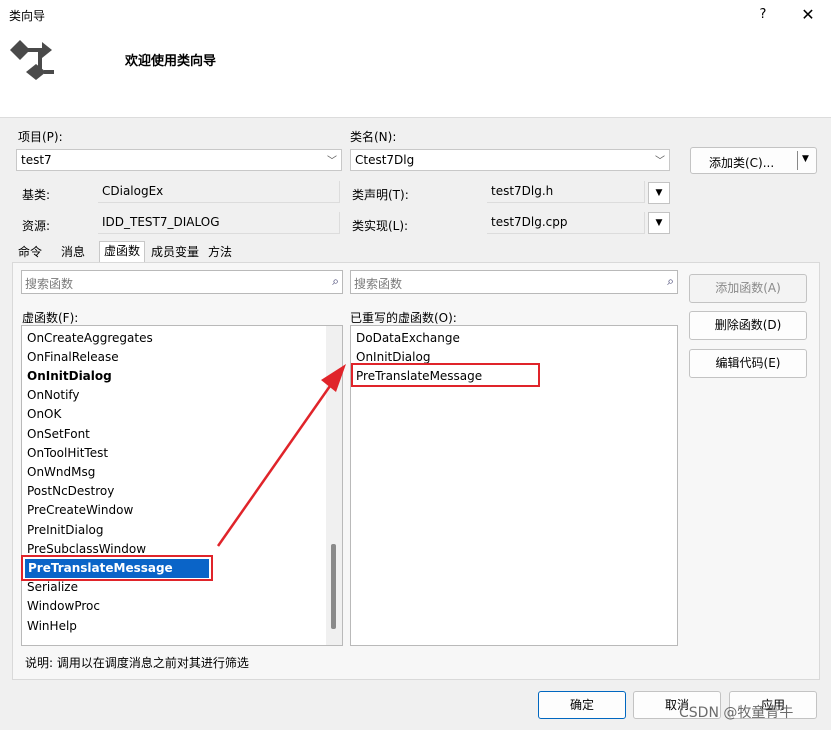  What do you see at coordinates (281, 455) in the screenshot?
I see `annotation-arrow-icon` at bounding box center [281, 455].